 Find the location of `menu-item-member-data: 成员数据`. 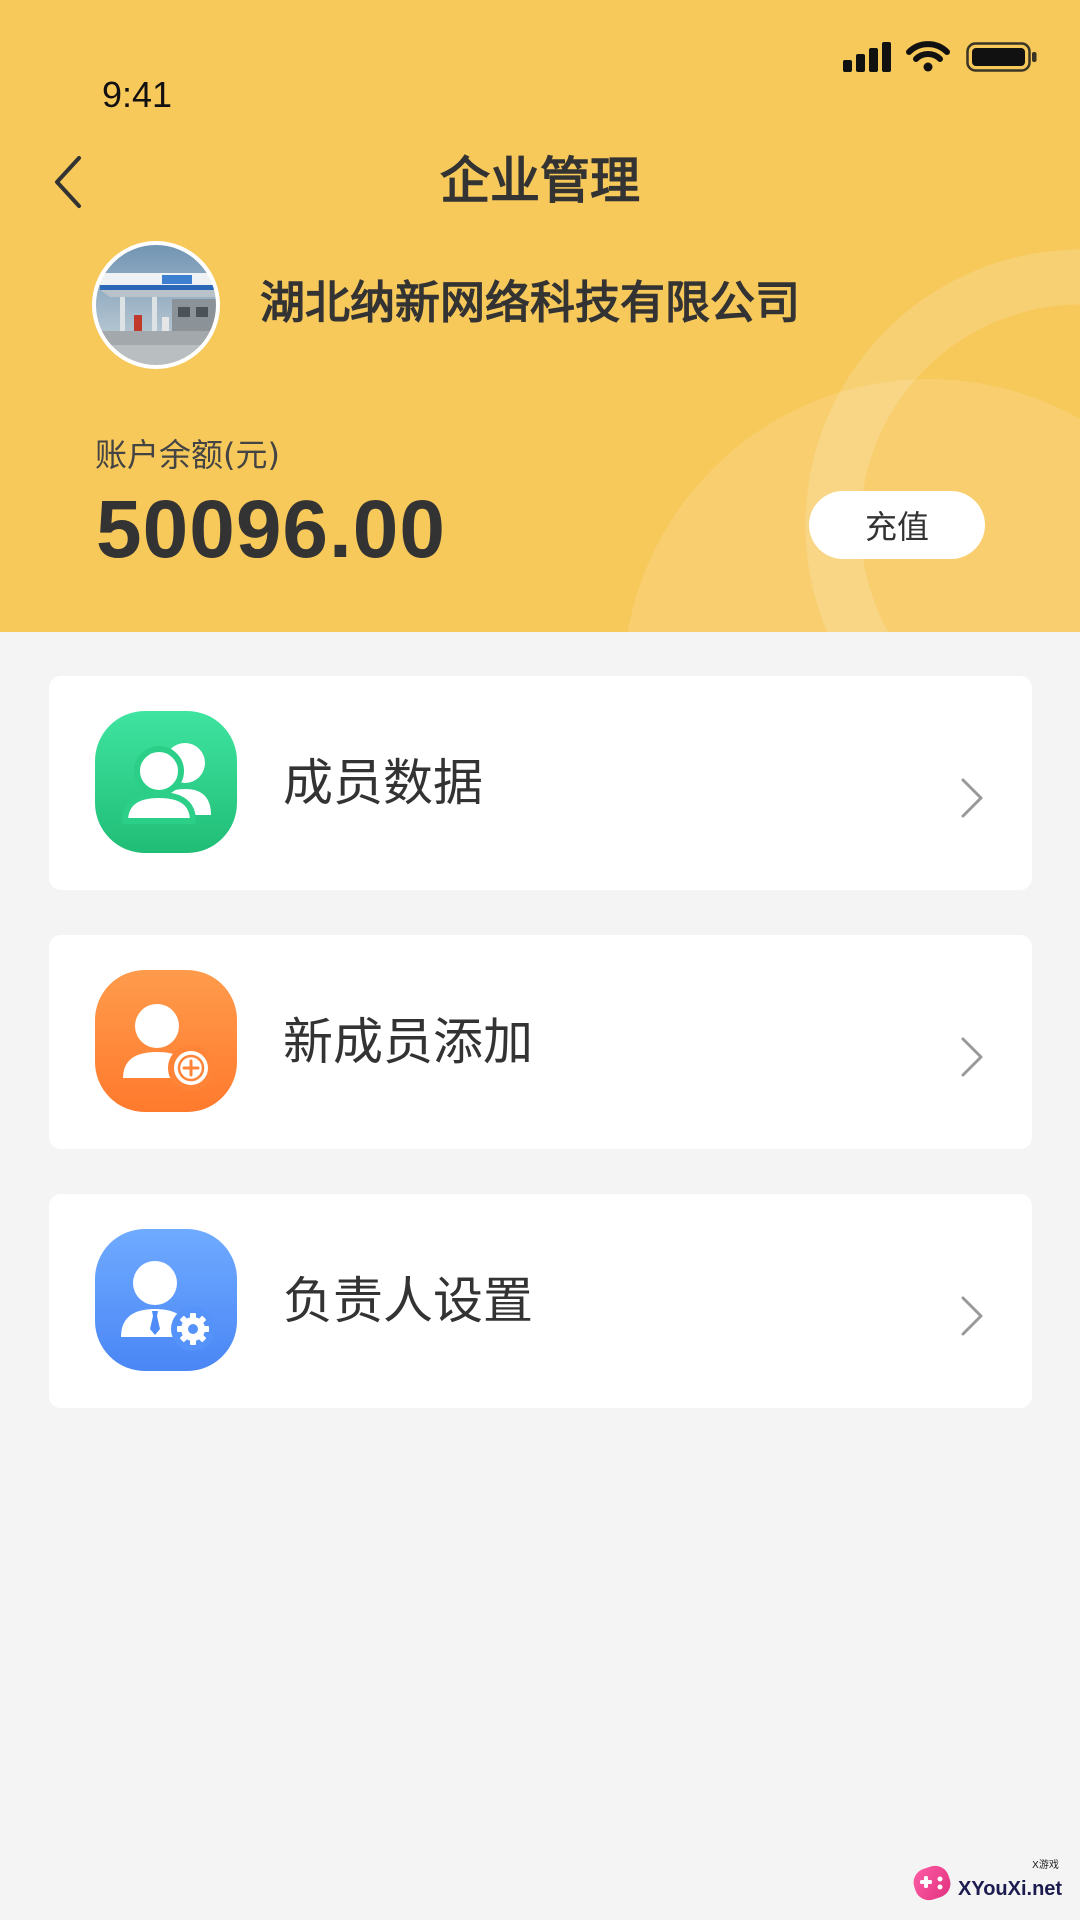

menu-item-member-data: 成员数据 is located at coordinates (540, 783).